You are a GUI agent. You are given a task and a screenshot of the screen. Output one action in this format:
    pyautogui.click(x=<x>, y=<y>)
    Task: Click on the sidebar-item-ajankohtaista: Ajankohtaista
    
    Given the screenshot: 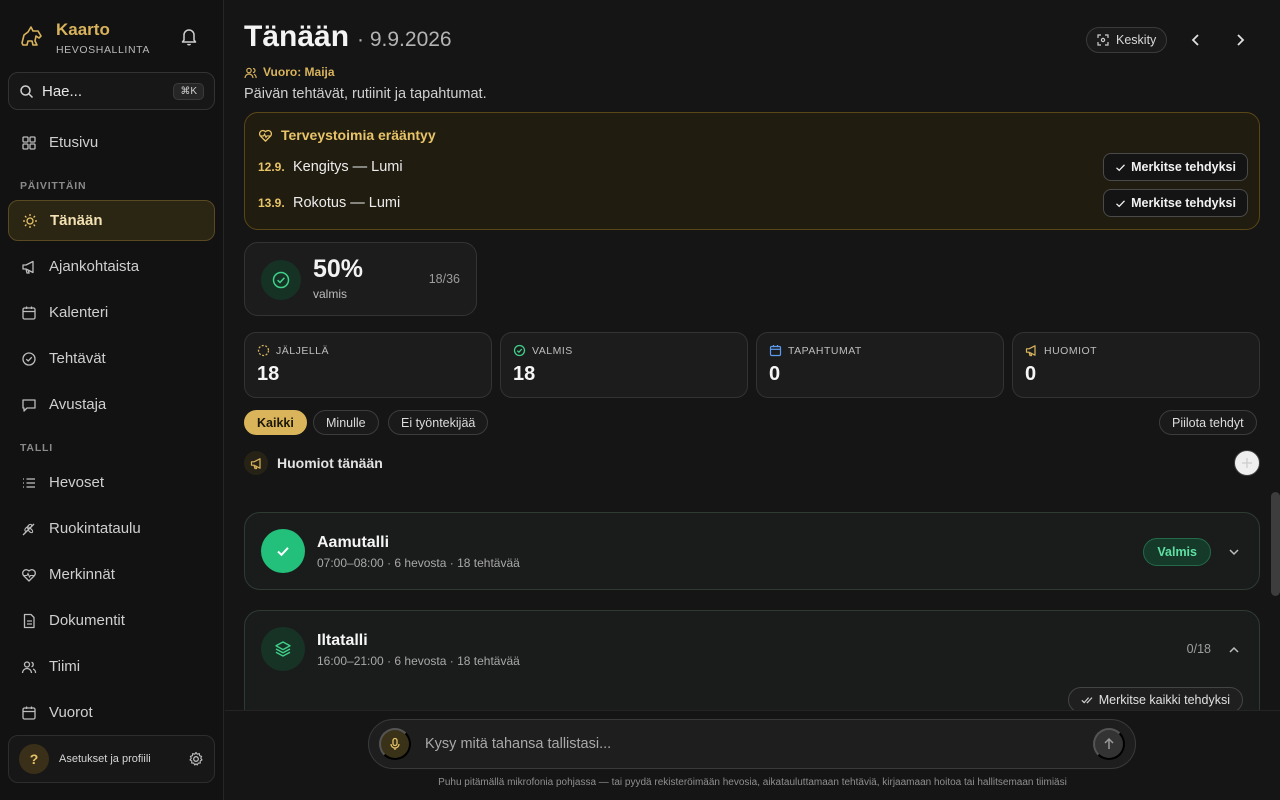 What is the action you would take?
    pyautogui.click(x=111, y=266)
    